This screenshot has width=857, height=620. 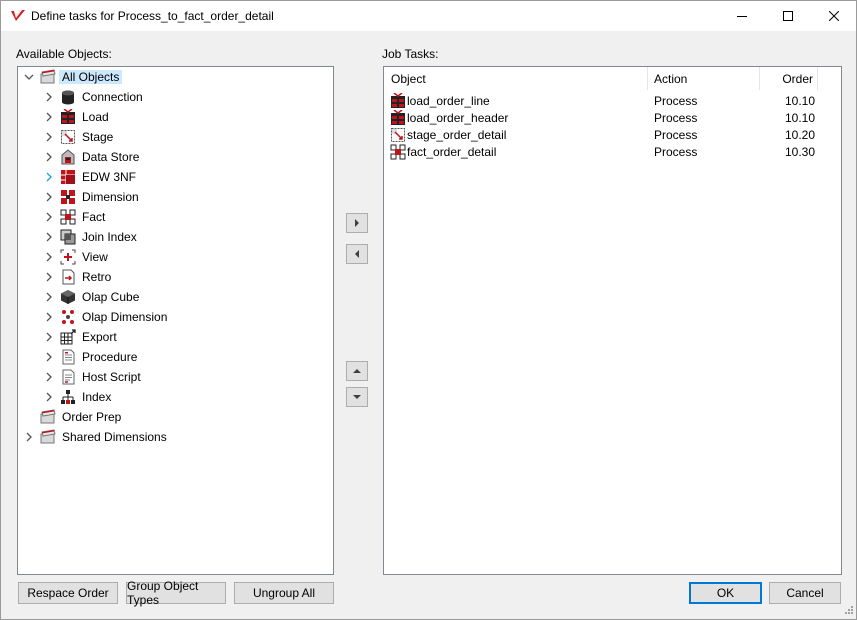 I want to click on task-row: stage_order_detail Process 10.20, so click(x=612, y=134).